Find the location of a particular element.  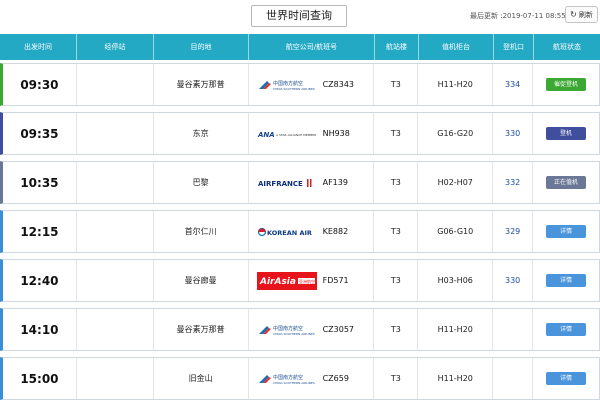

status-button: 催促登机 is located at coordinates (566, 84).